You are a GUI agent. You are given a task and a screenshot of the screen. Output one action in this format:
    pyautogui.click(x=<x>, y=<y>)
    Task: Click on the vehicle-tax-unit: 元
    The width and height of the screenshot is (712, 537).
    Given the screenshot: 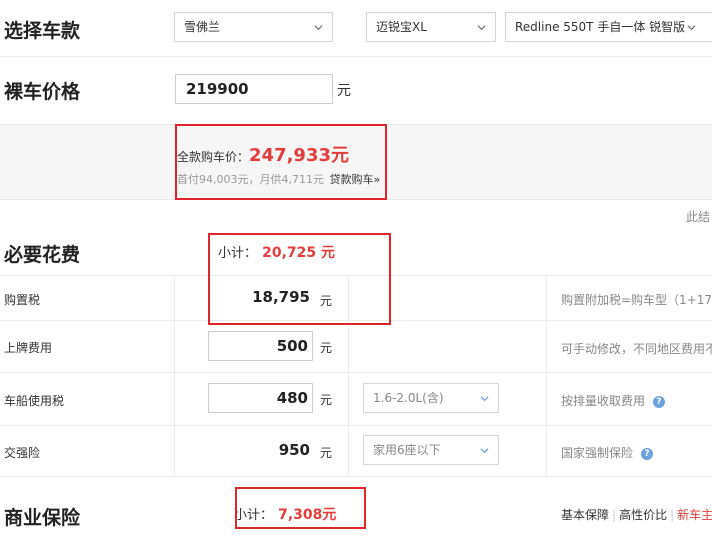 What is the action you would take?
    pyautogui.click(x=326, y=400)
    